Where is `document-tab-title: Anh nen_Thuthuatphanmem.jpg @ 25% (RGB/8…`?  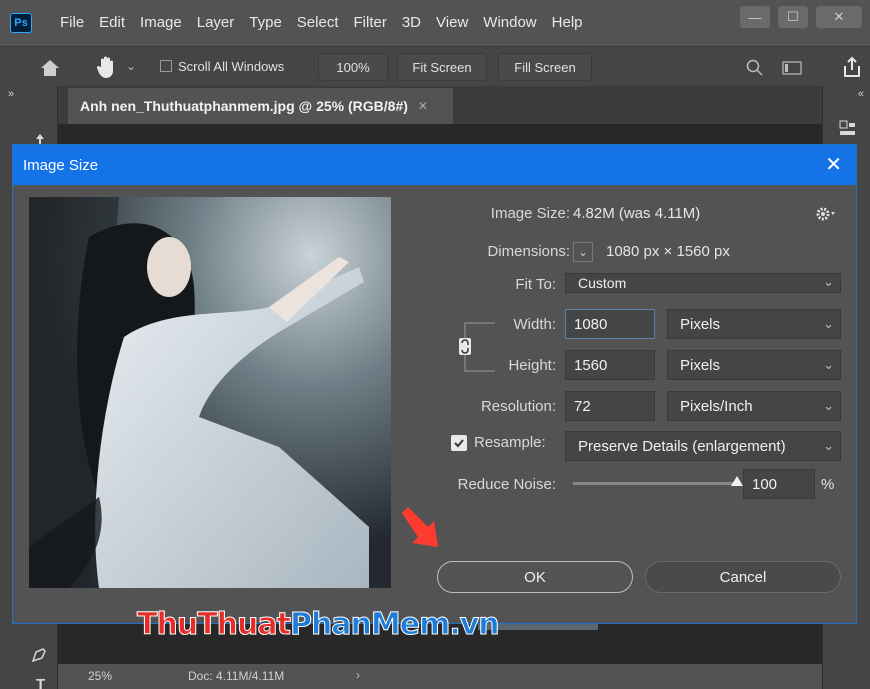
document-tab-title: Anh nen_Thuthuatphanmem.jpg @ 25% (RGB/8… is located at coordinates (244, 106).